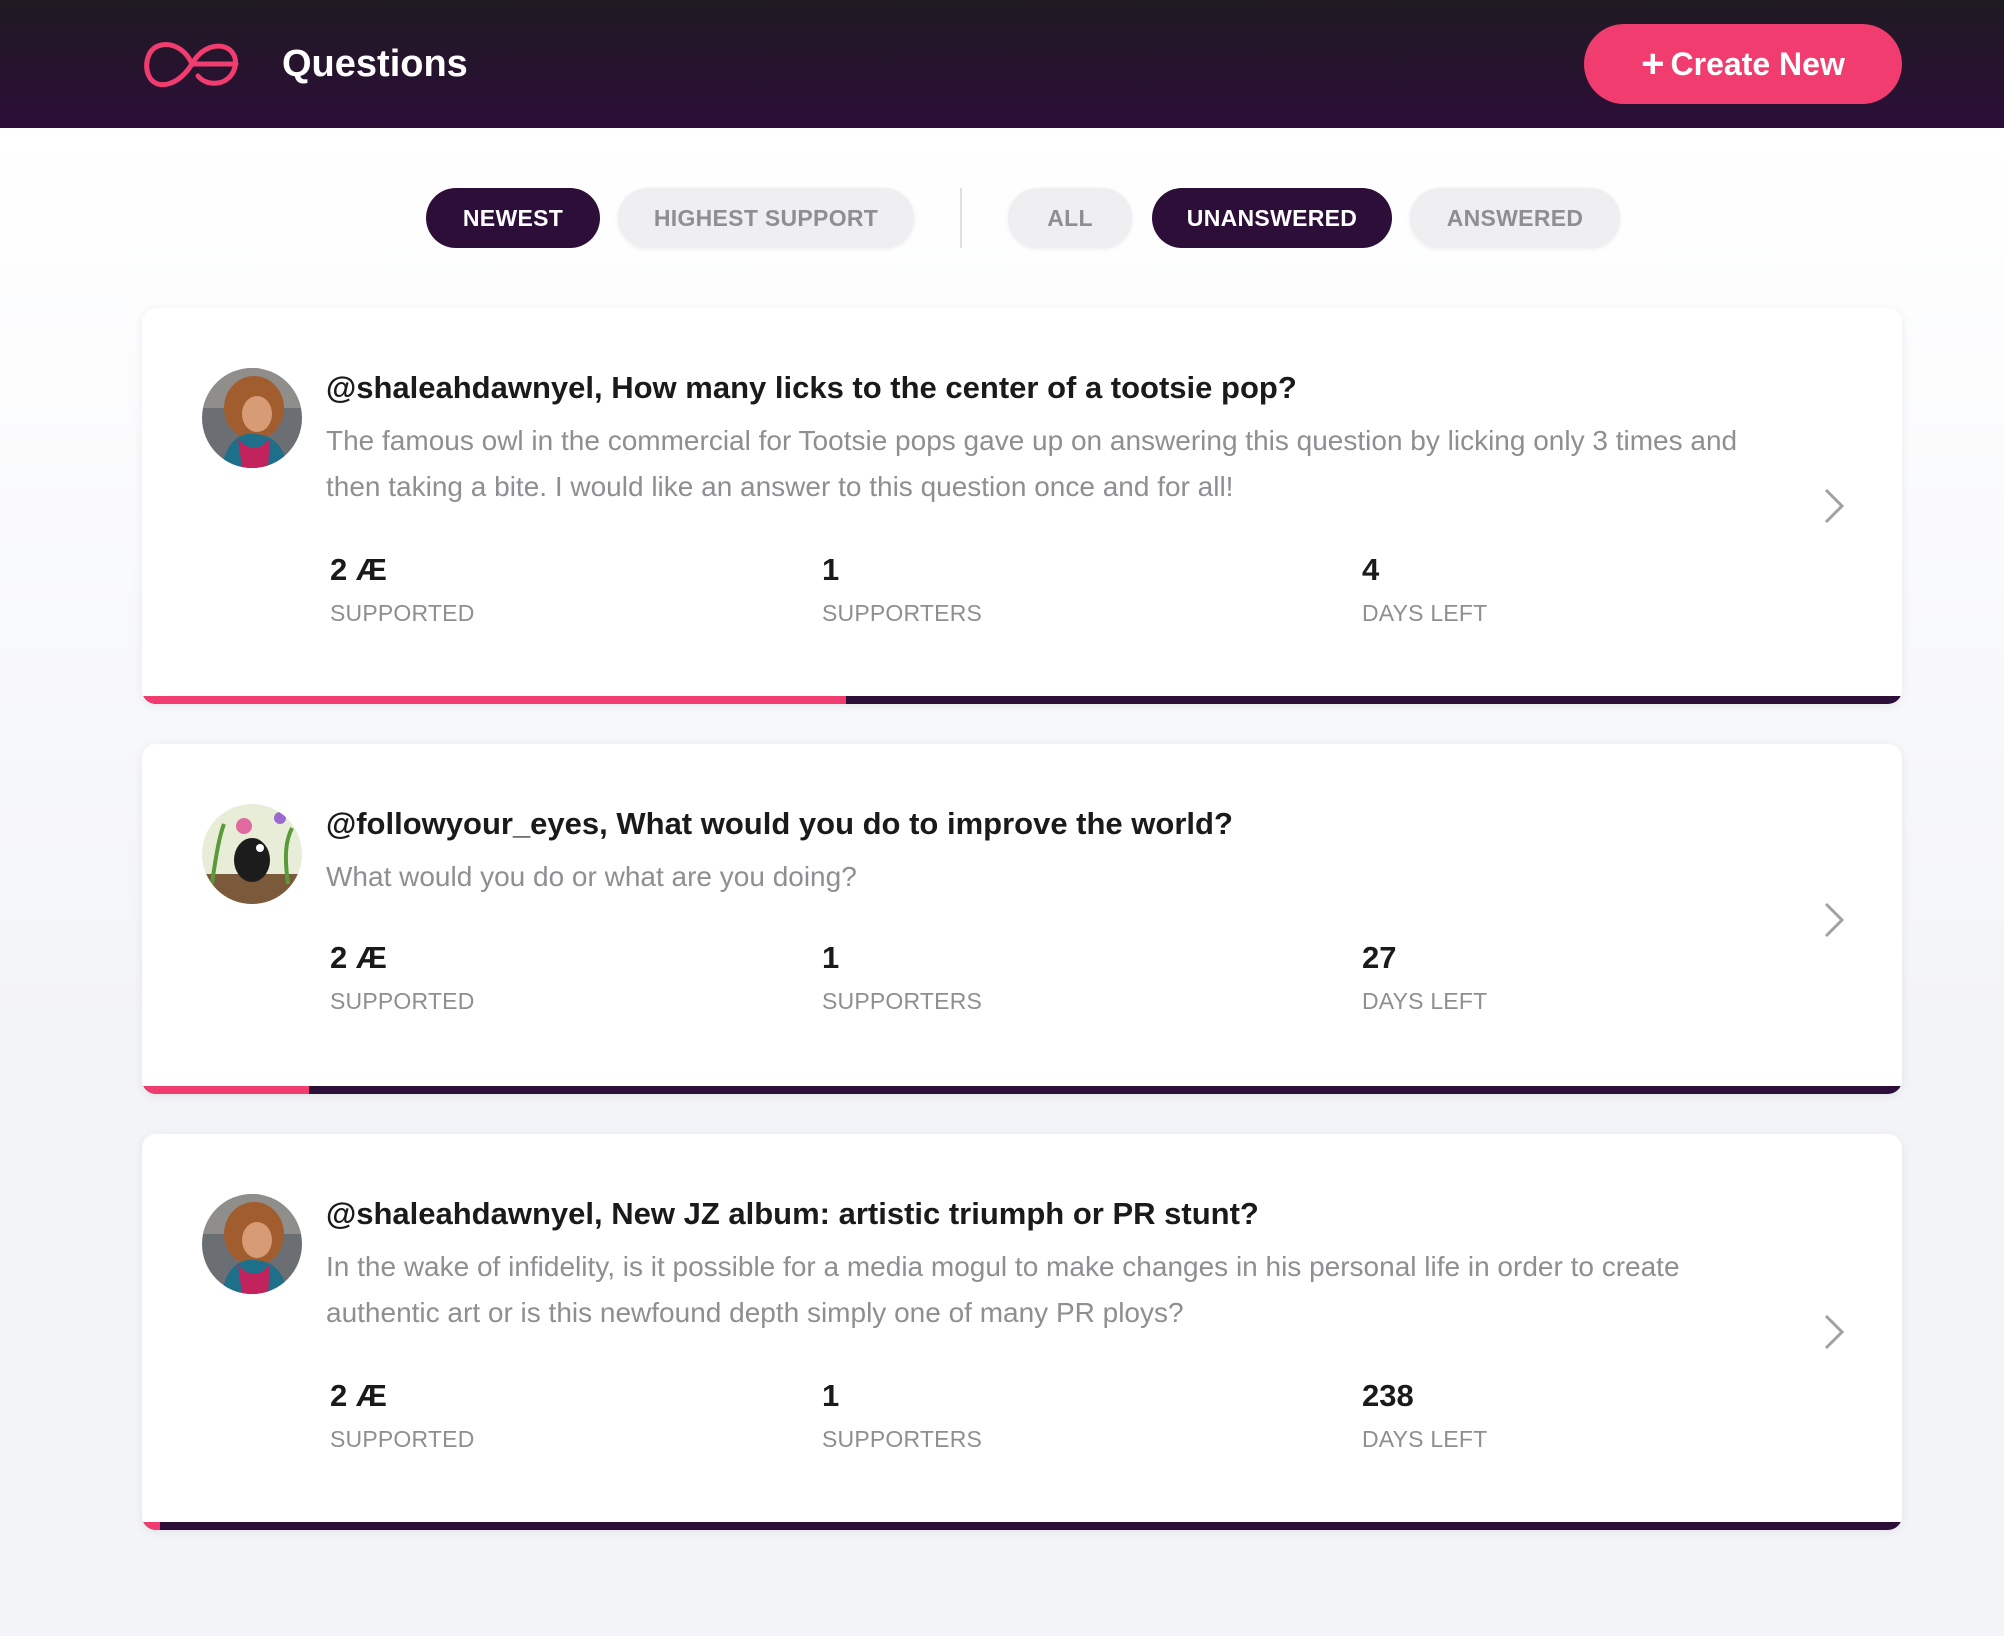 Image resolution: width=2004 pixels, height=1636 pixels. Describe the element at coordinates (591, 876) in the screenshot. I see `question-body: What would you do or what are you doing?` at that location.